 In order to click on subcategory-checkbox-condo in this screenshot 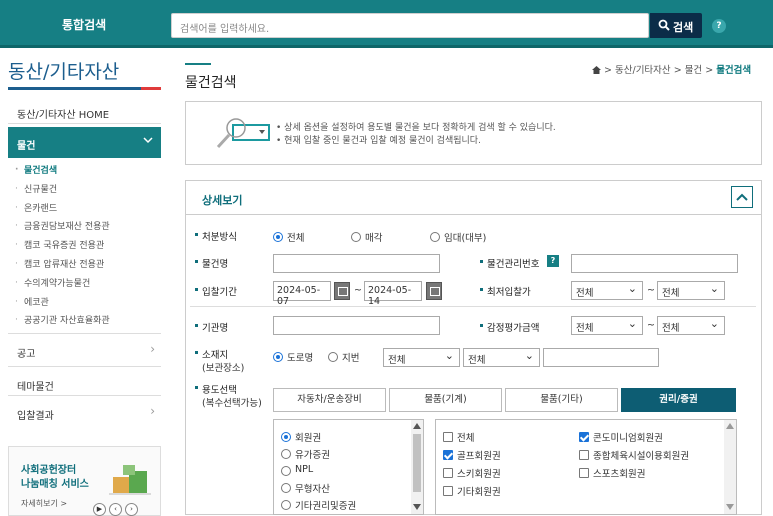, I will do `click(584, 437)`.